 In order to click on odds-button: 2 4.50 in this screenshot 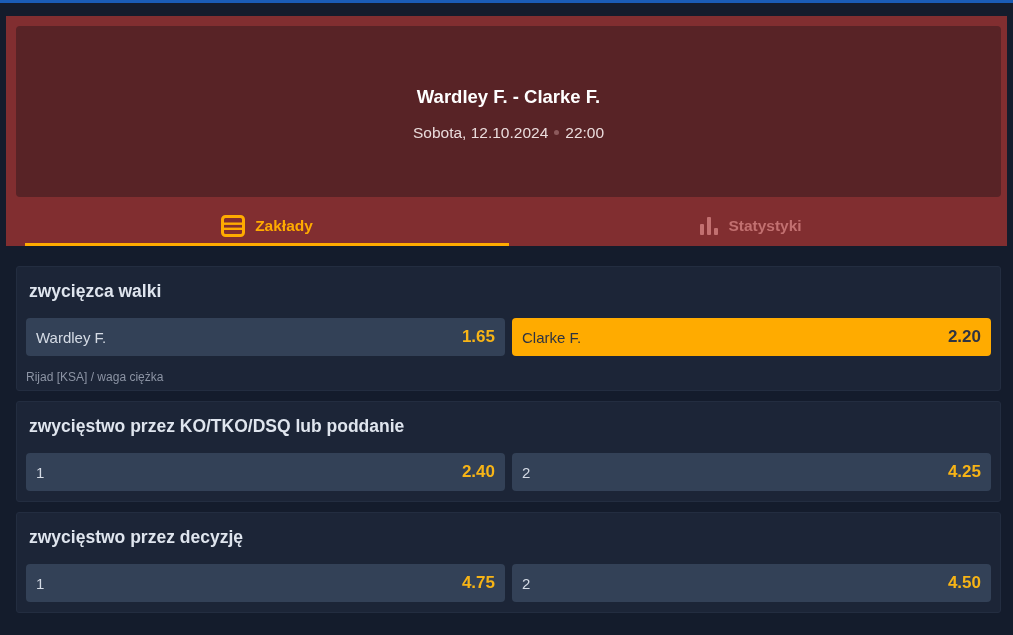, I will do `click(751, 583)`.